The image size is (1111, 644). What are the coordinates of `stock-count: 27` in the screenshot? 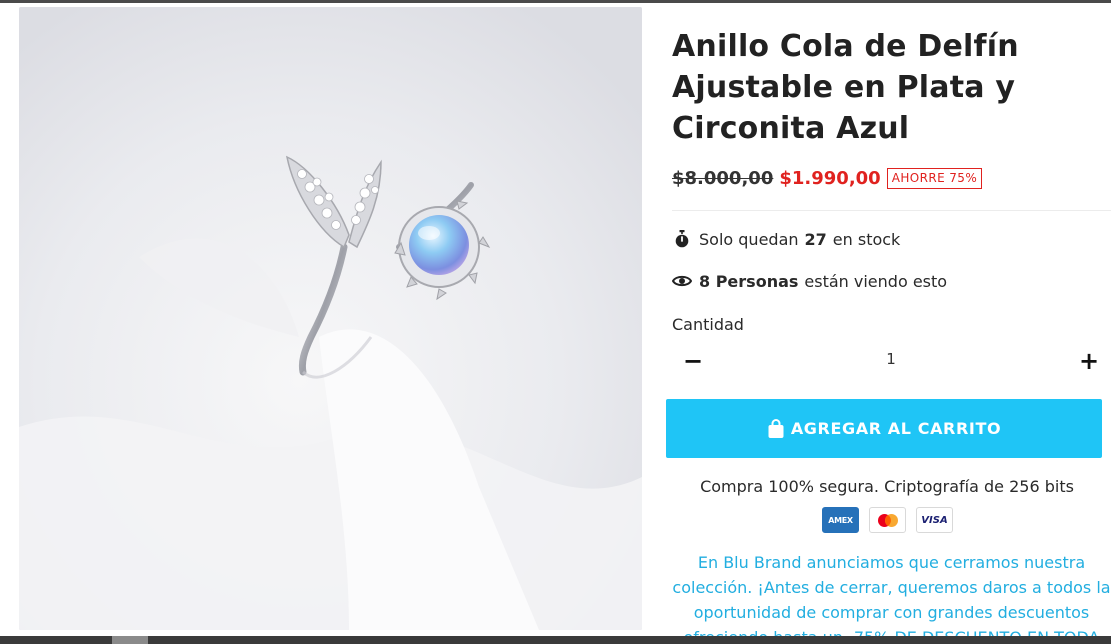 It's located at (815, 239).